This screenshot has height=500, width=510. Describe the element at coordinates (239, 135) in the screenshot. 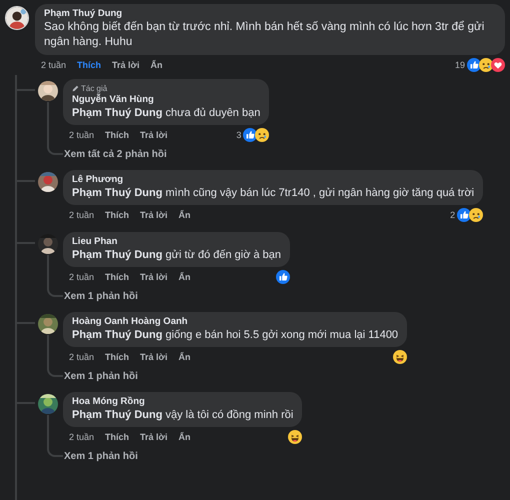

I see `reaction-count: 3` at that location.